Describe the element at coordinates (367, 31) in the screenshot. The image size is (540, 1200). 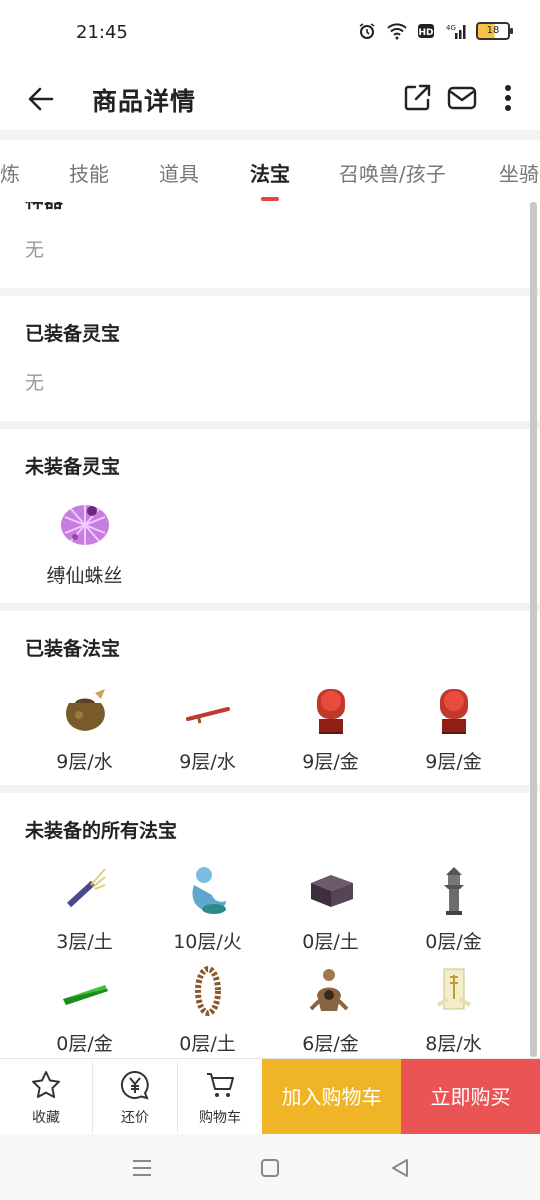
I see `alarm-icon` at that location.